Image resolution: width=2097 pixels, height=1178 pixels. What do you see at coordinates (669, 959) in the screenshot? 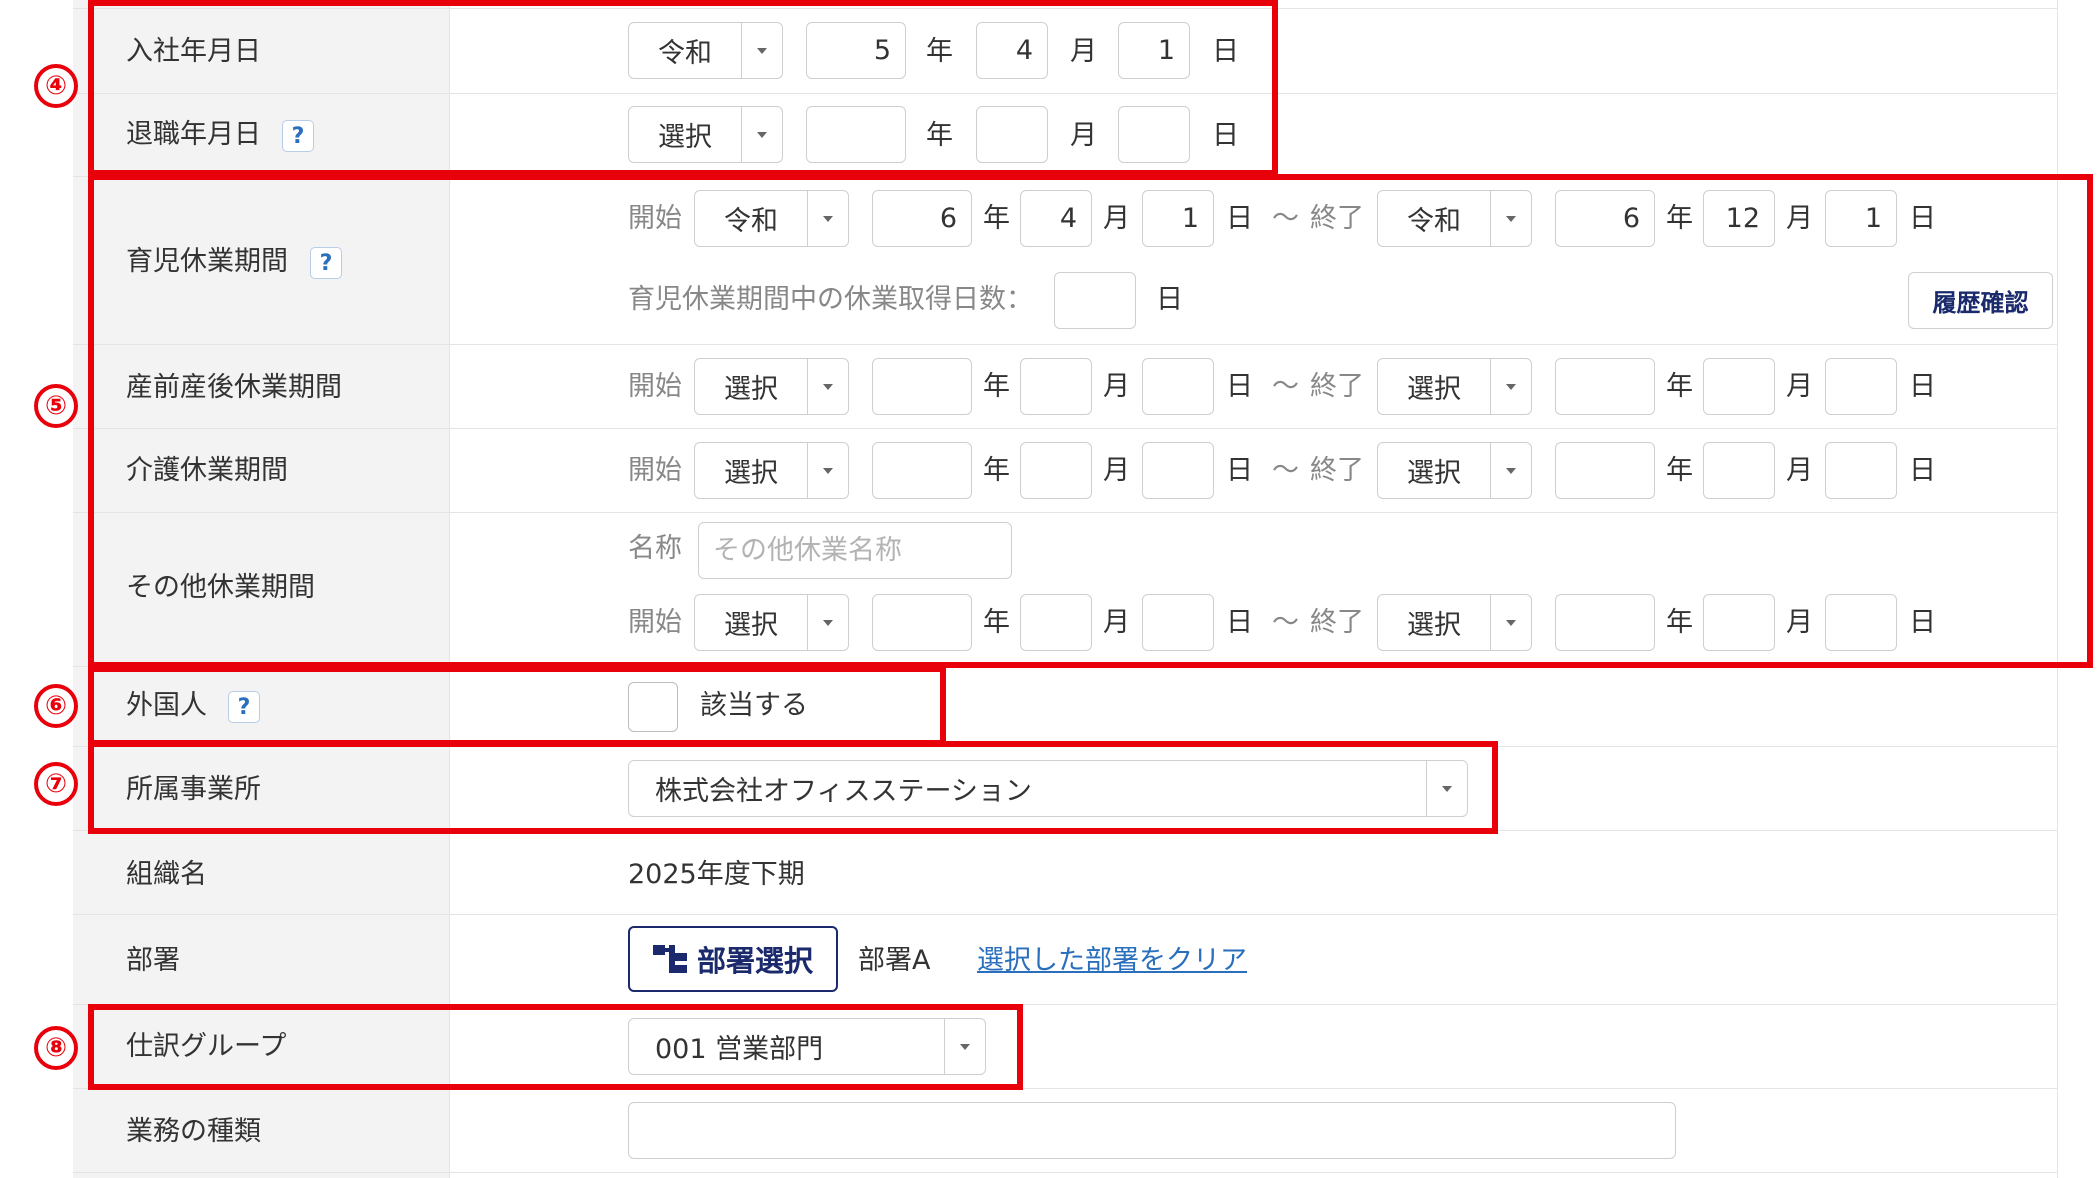
I see `org-chart-icon` at bounding box center [669, 959].